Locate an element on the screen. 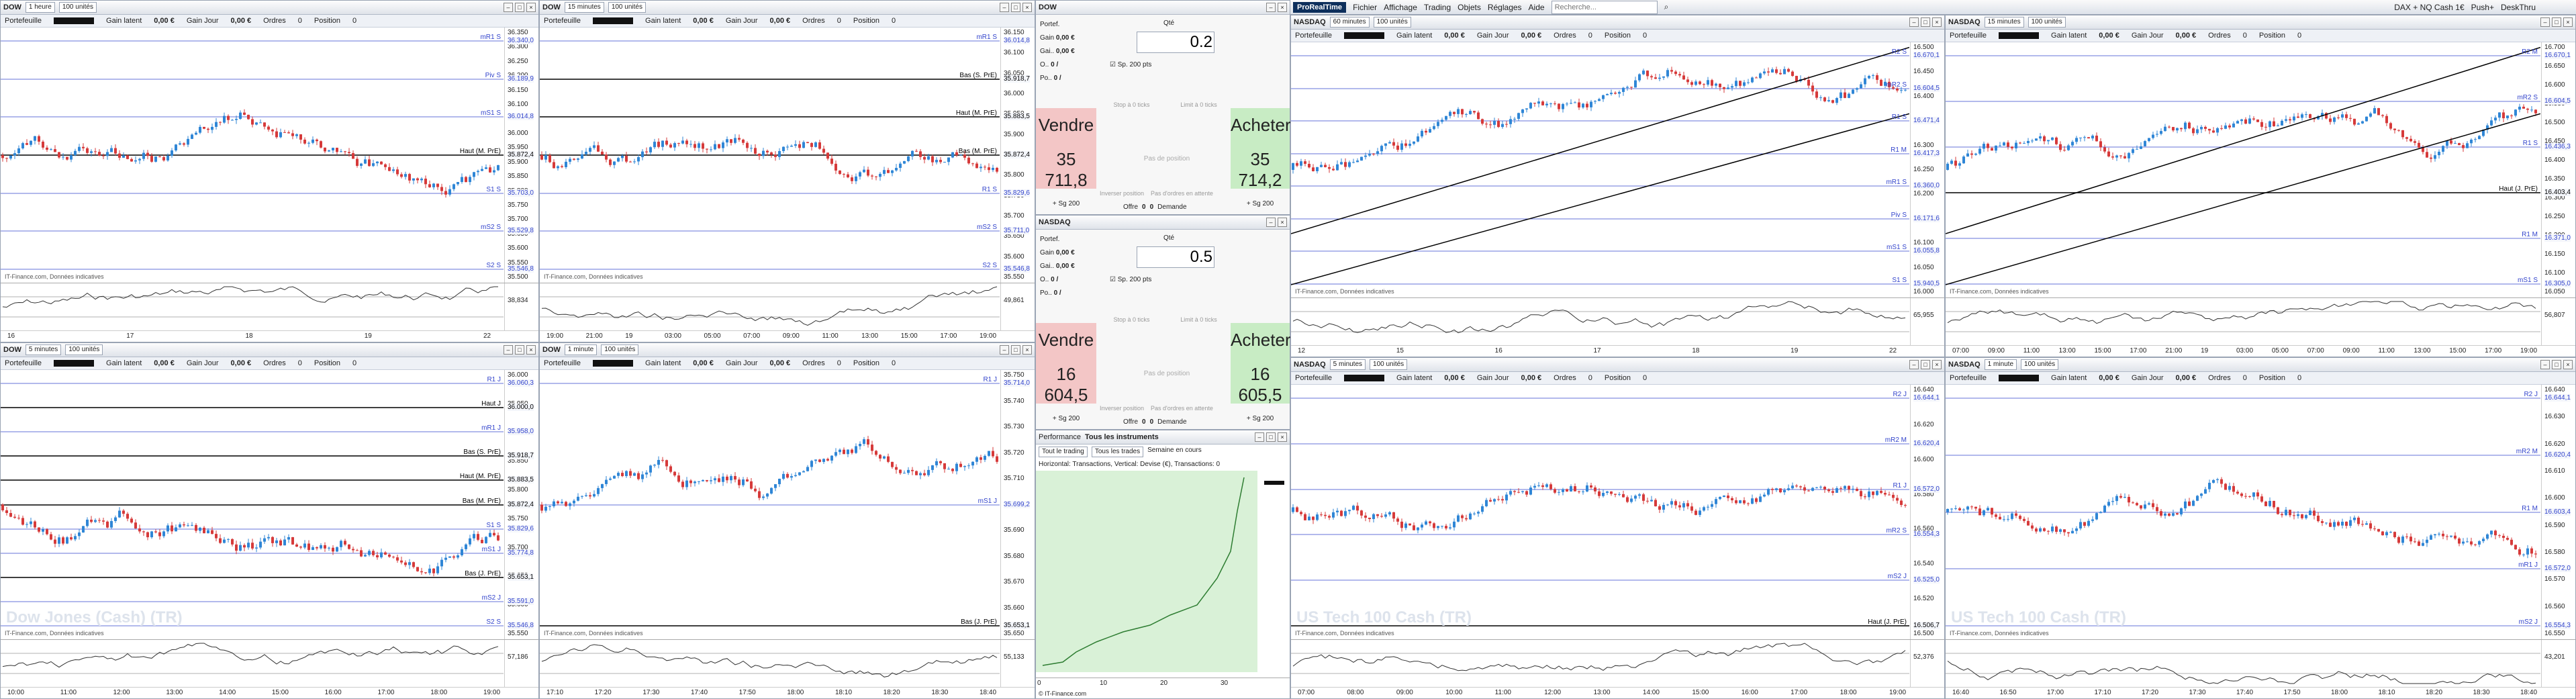  menu-item: Objets is located at coordinates (1469, 7).